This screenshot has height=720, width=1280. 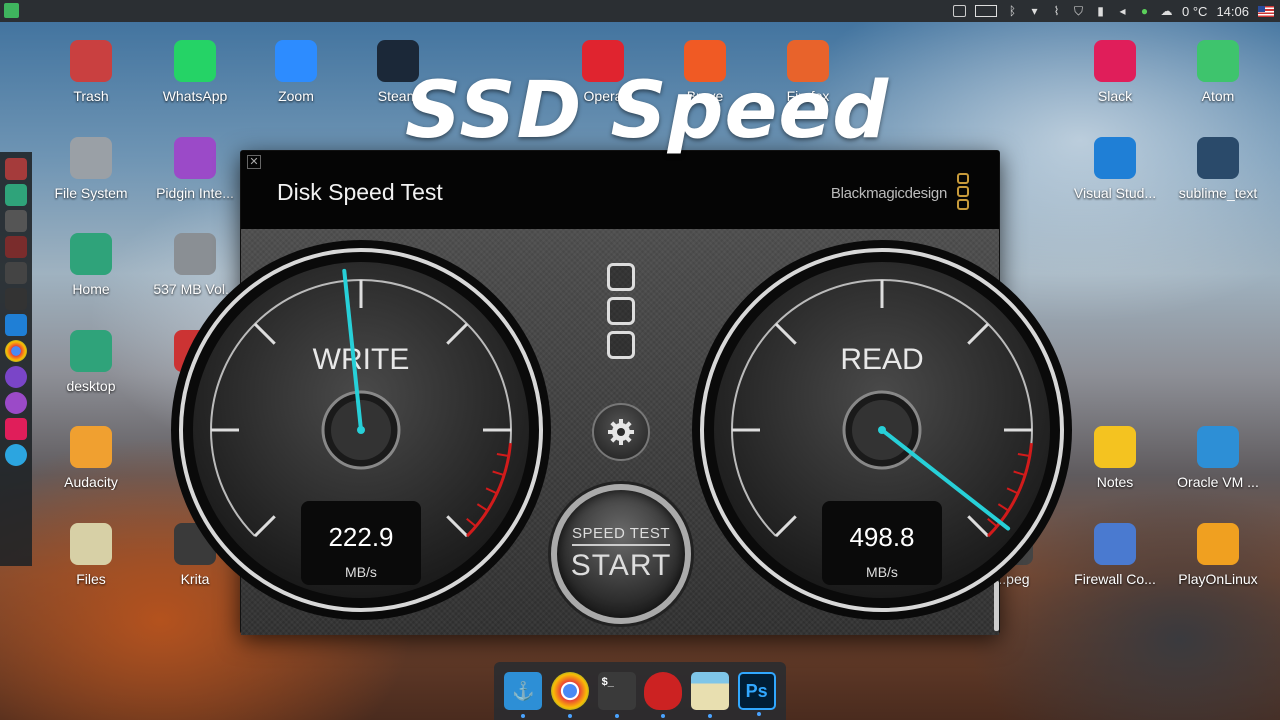 What do you see at coordinates (1218, 447) in the screenshot?
I see `virtualbox-icon` at bounding box center [1218, 447].